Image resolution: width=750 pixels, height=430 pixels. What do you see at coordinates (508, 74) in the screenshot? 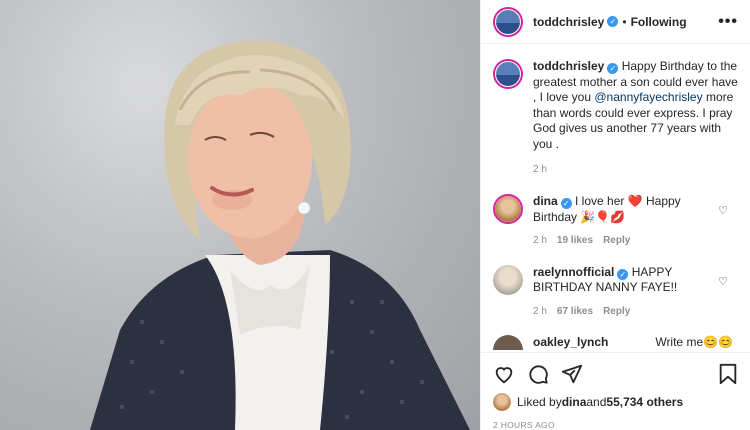
I see `caption-author-avatar` at bounding box center [508, 74].